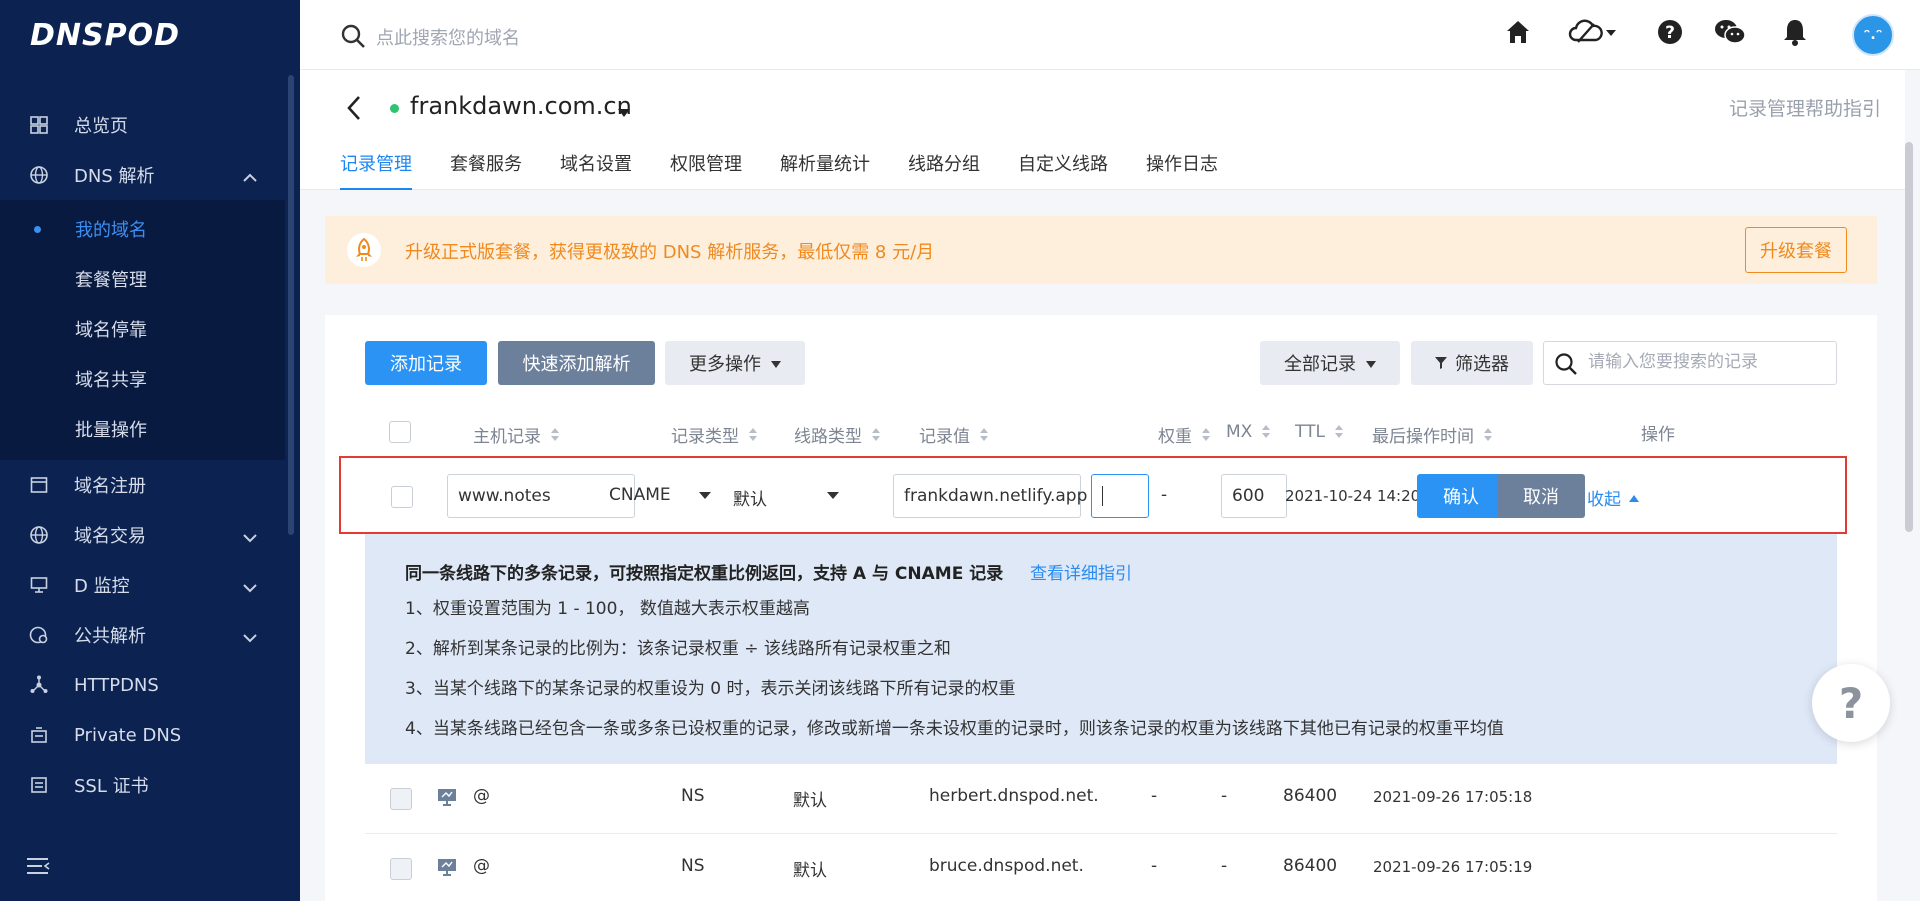 This screenshot has height=901, width=1920. What do you see at coordinates (142, 585) in the screenshot?
I see `sidebar-item-d-monitor: D 监控` at bounding box center [142, 585].